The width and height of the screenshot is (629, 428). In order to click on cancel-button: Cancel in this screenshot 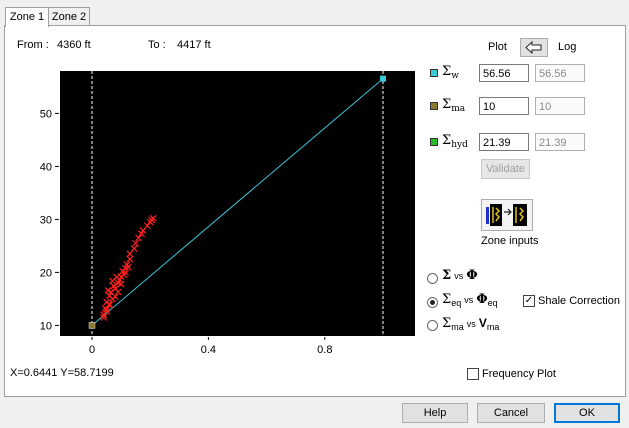, I will do `click(511, 413)`.